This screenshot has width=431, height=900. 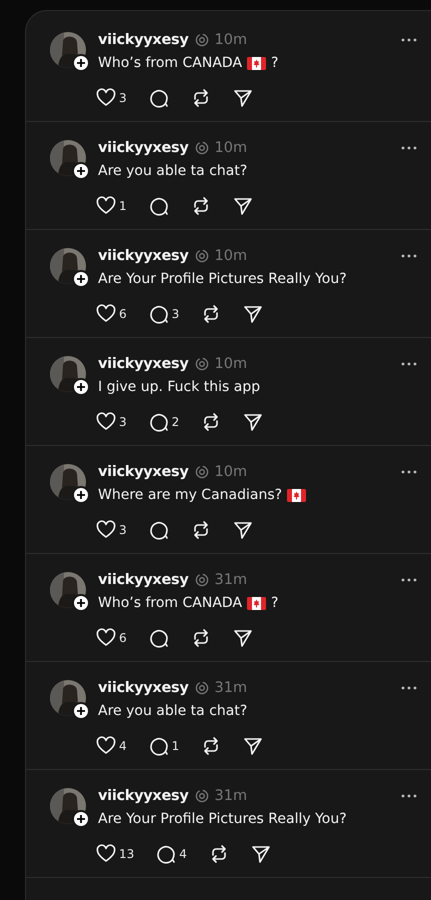 I want to click on post-text: Where are my Canadians?, so click(x=190, y=495).